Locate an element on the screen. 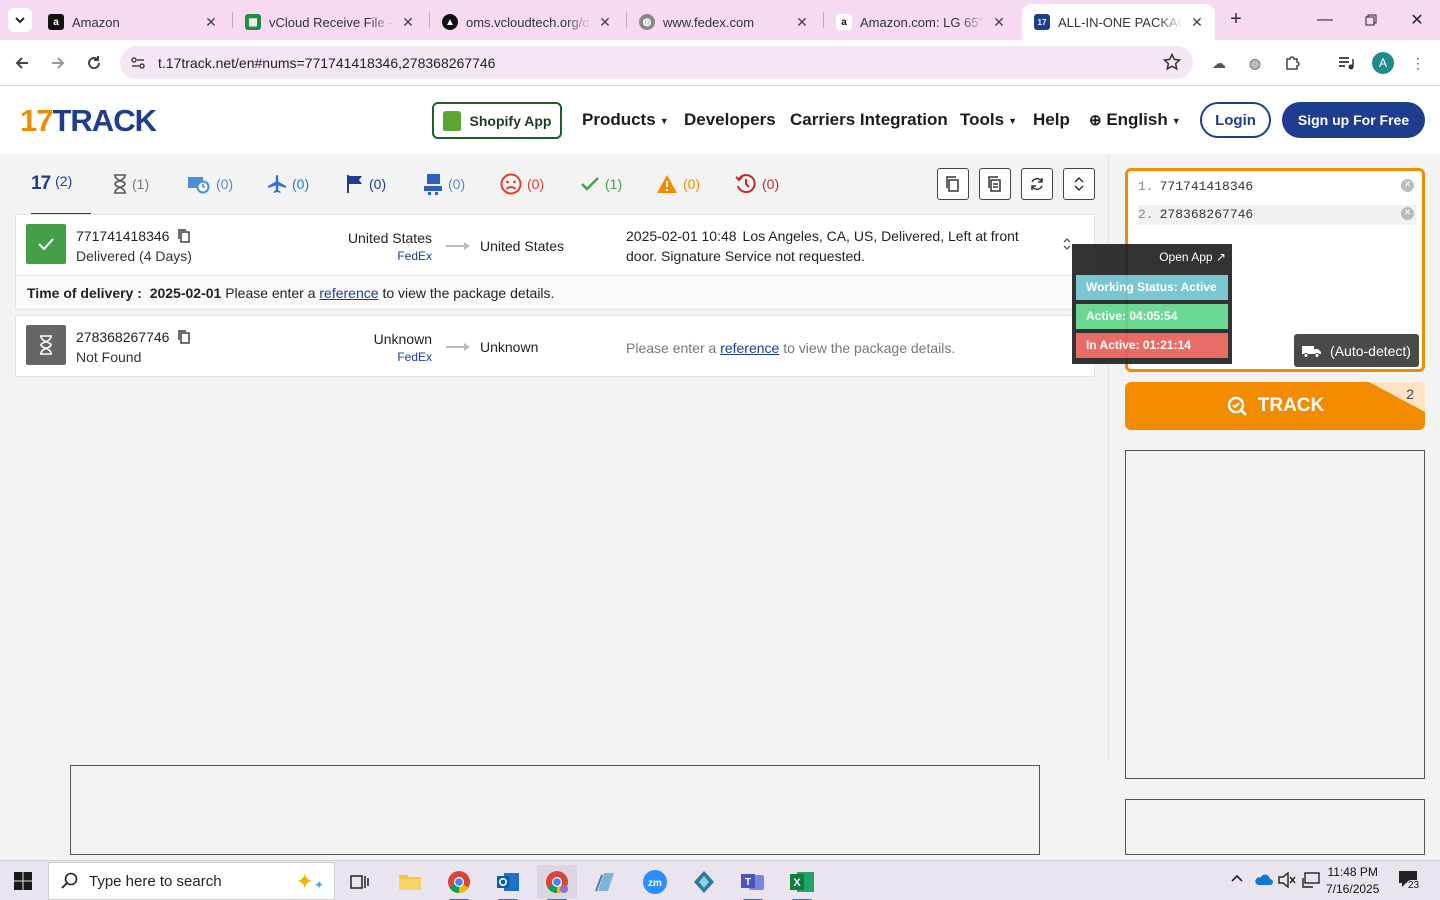 This screenshot has width=1440, height=900. shopify-app-button: Shopify App is located at coordinates (497, 120).